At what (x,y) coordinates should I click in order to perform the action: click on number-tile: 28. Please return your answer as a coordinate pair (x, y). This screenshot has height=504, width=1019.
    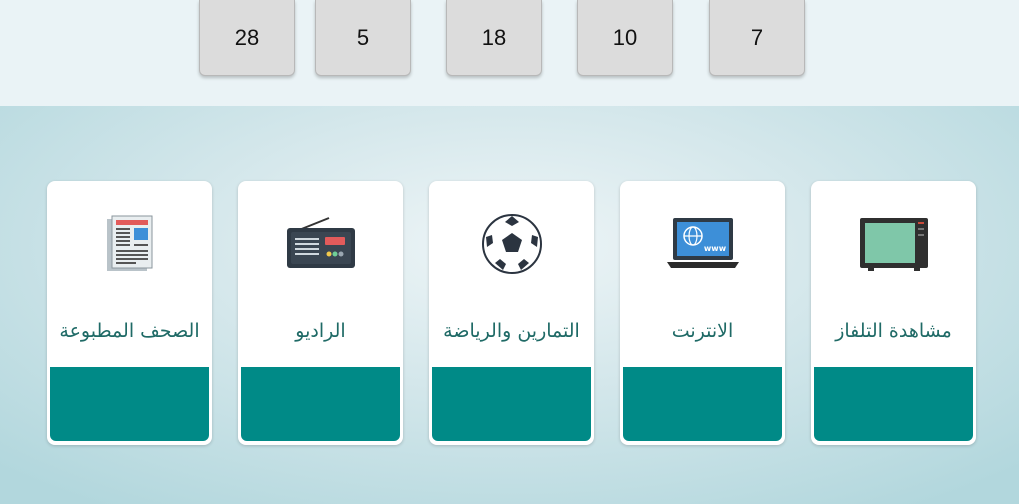
    Looking at the image, I should click on (247, 38).